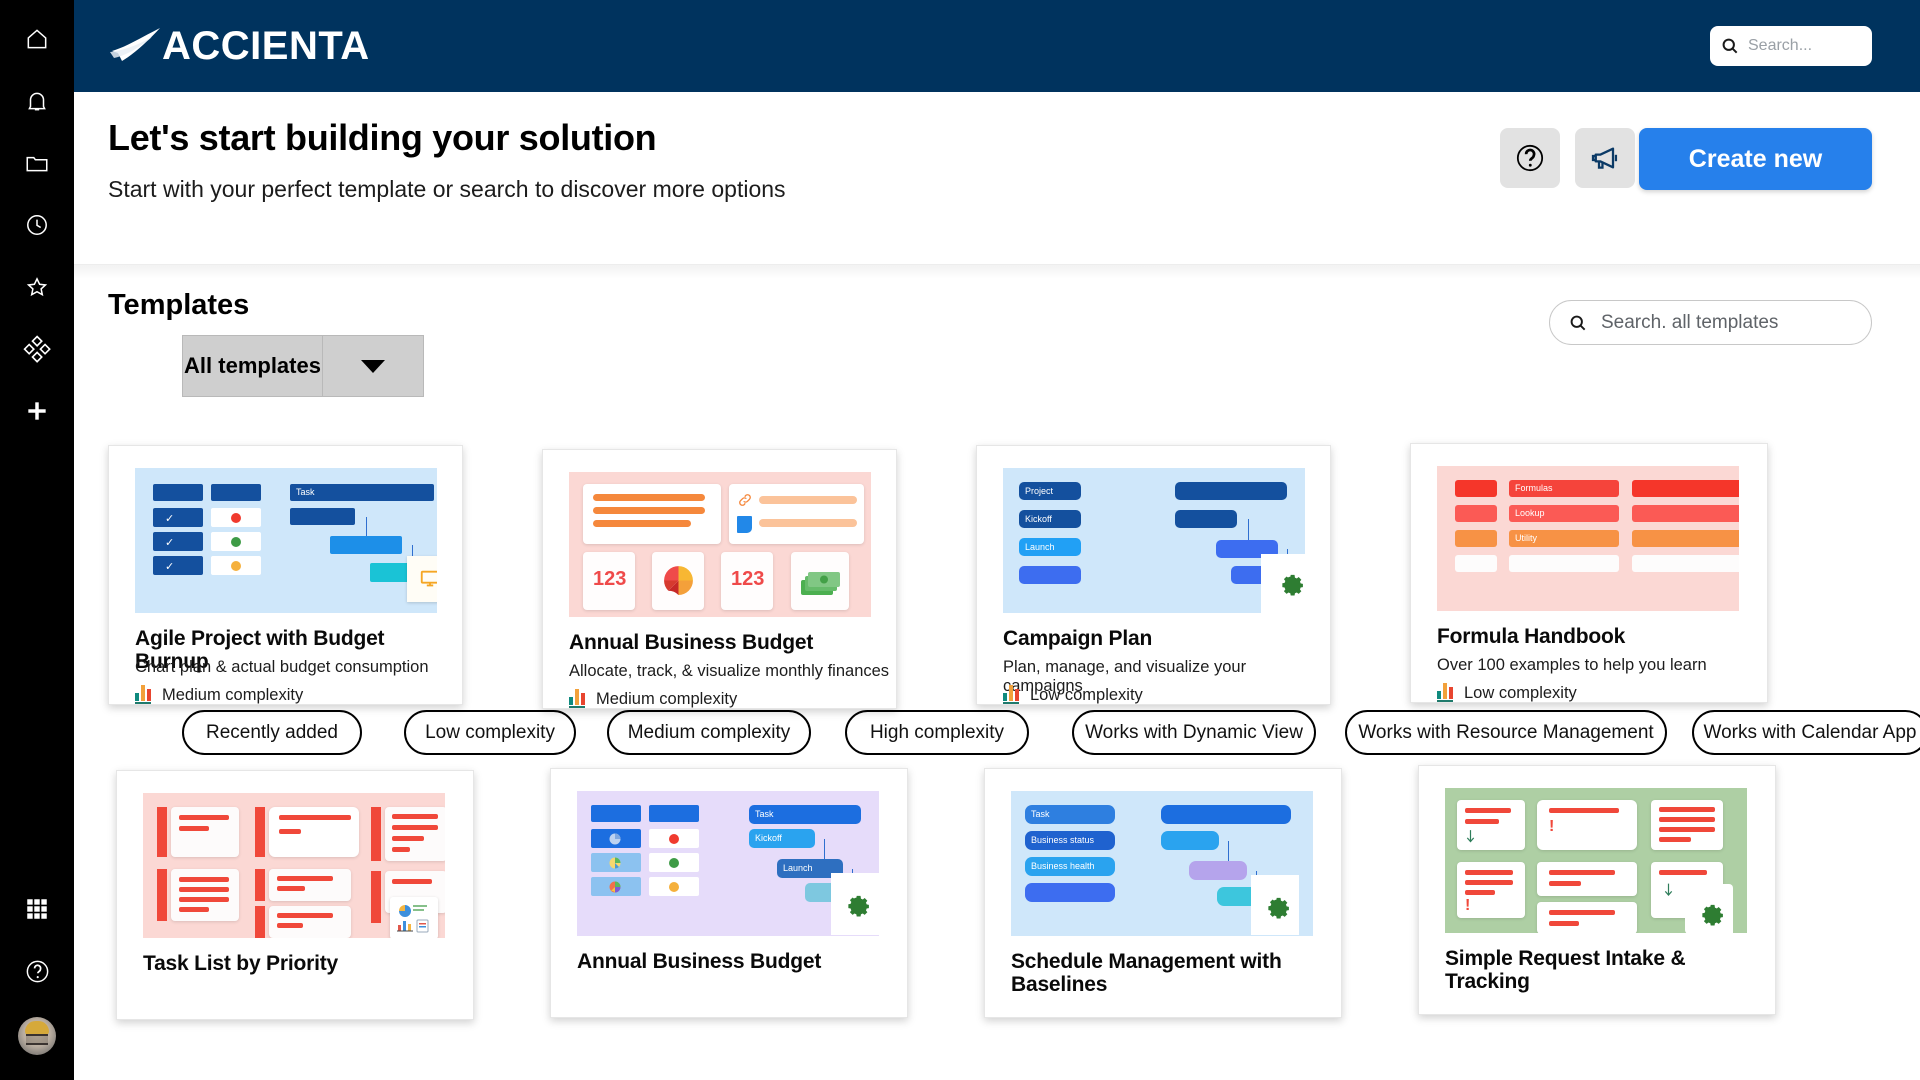  I want to click on apps-grid-icon, so click(37, 909).